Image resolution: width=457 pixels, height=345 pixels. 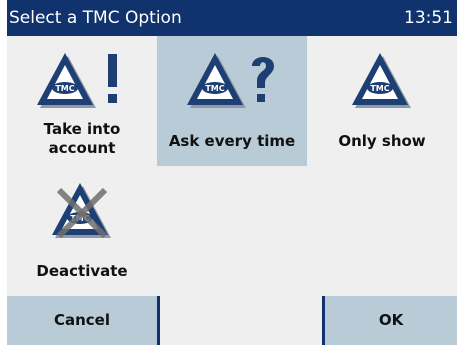 What do you see at coordinates (82, 213) in the screenshot?
I see `tmc-crossed-out-icon: TMC` at bounding box center [82, 213].